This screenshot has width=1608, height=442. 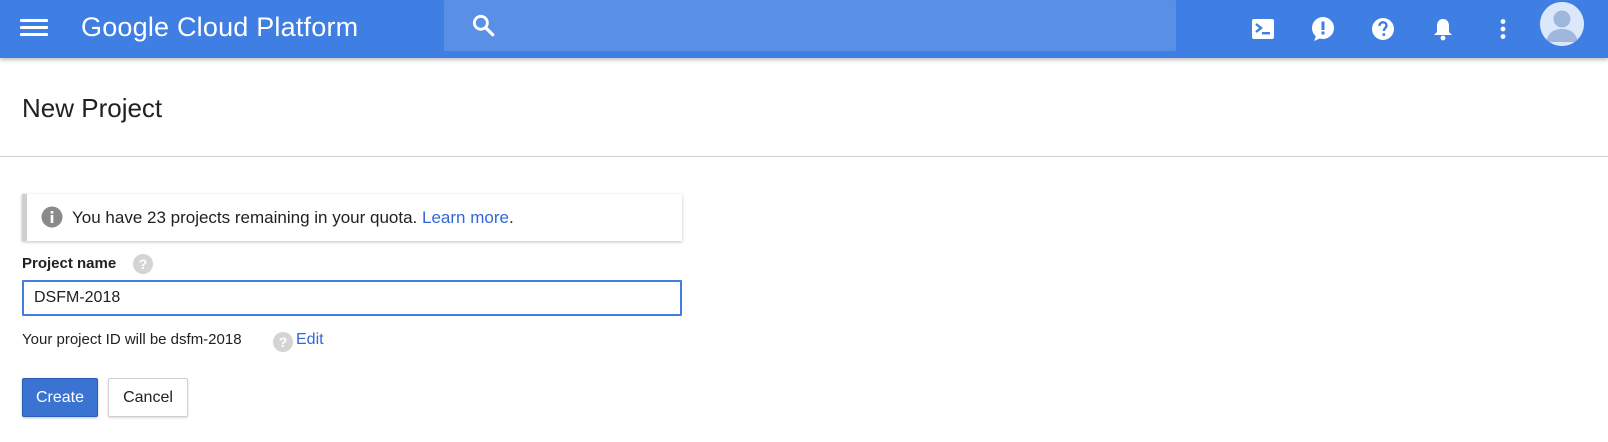 I want to click on learn-more-link: Learn more, so click(x=465, y=217).